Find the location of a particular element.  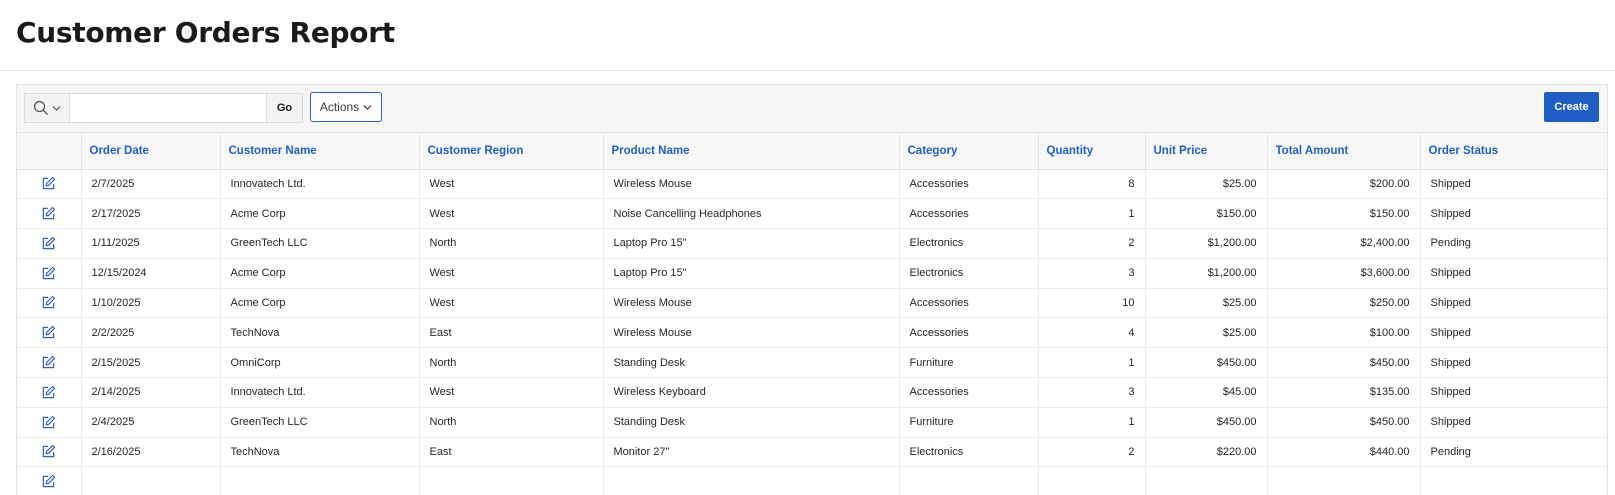

actions-menu-button: Actions is located at coordinates (346, 107).